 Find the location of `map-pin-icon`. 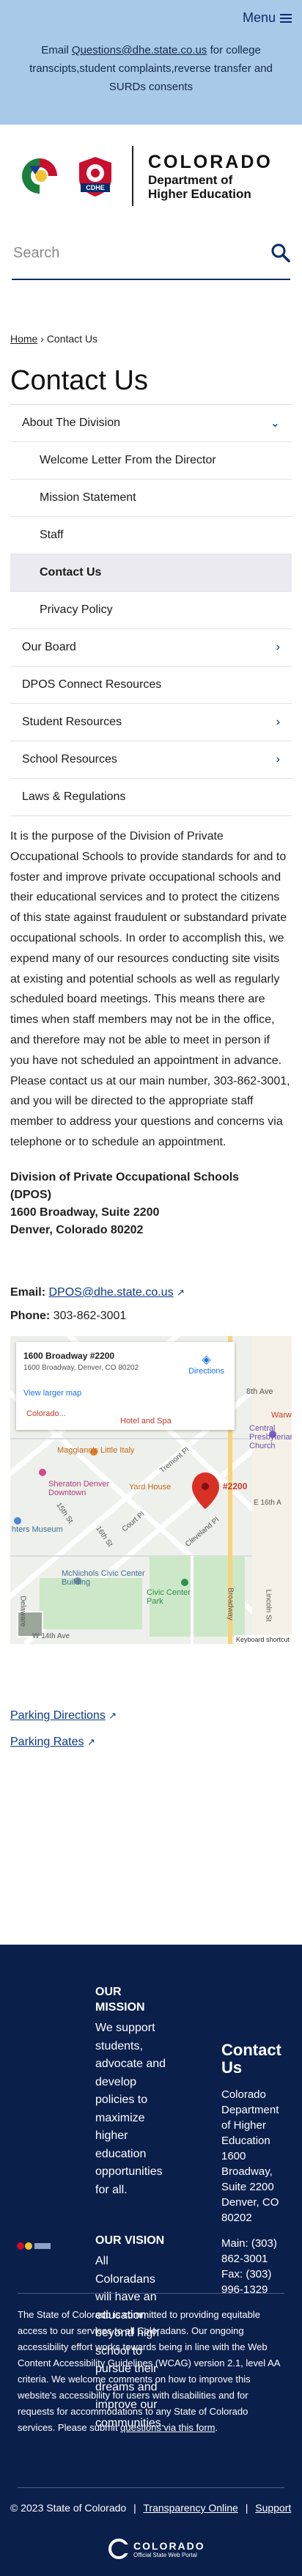

map-pin-icon is located at coordinates (206, 1491).